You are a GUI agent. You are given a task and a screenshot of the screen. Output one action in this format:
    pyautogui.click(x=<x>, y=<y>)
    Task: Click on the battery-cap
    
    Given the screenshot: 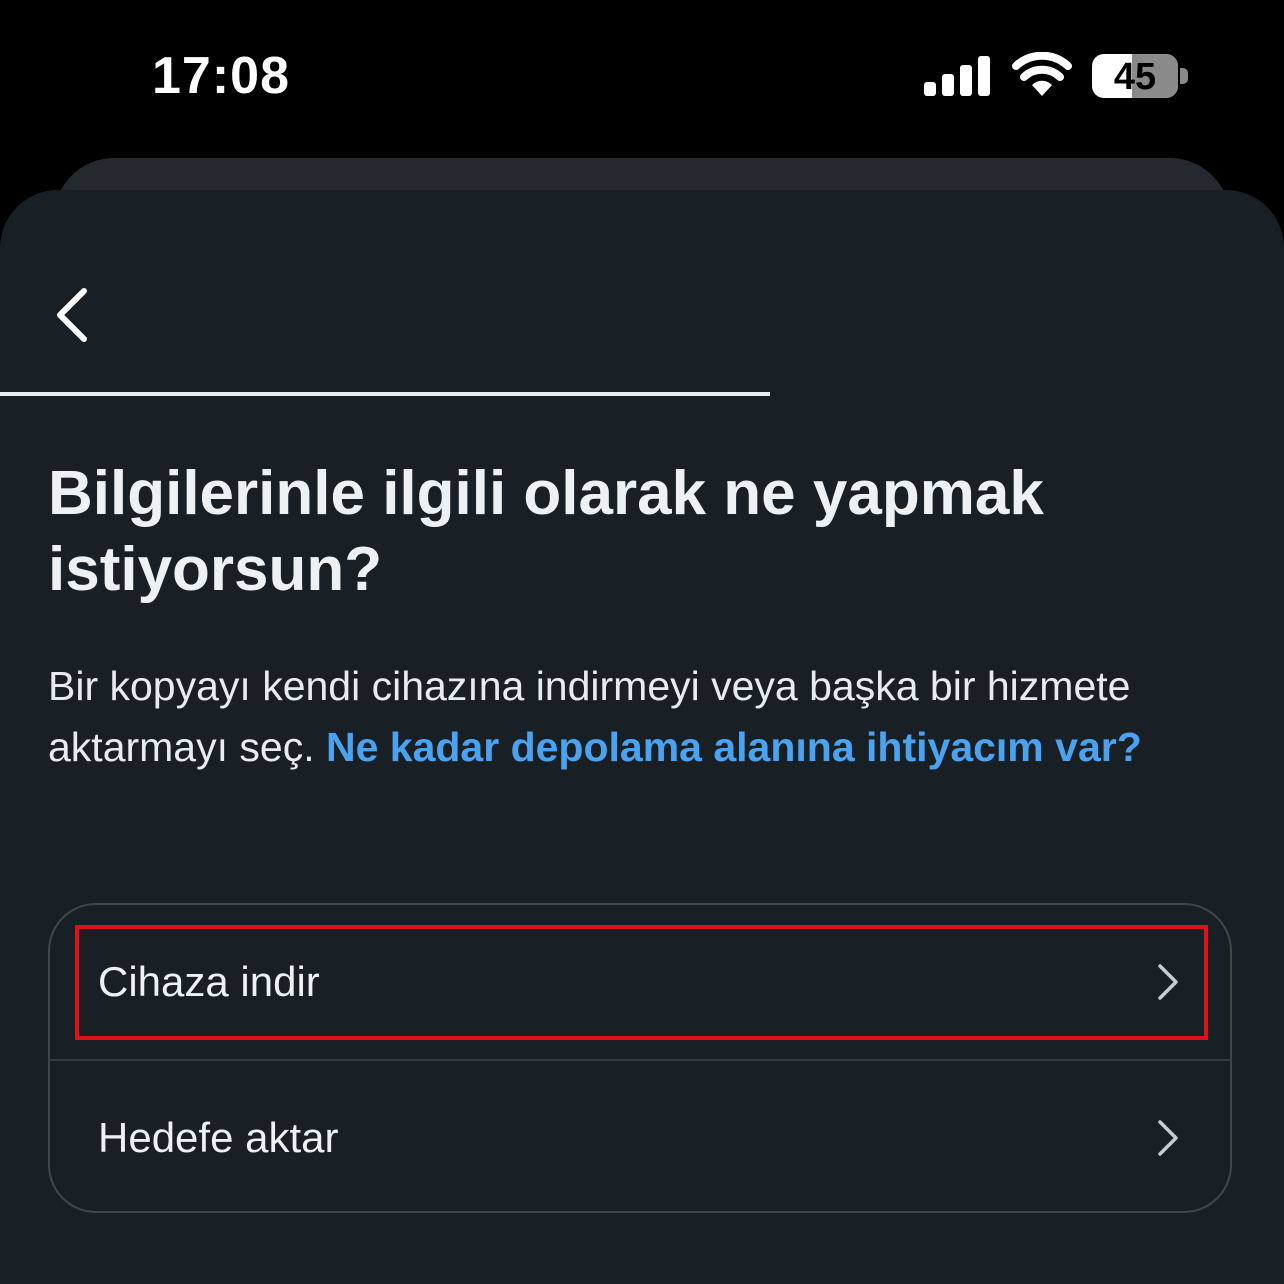 What is the action you would take?
    pyautogui.click(x=1184, y=76)
    